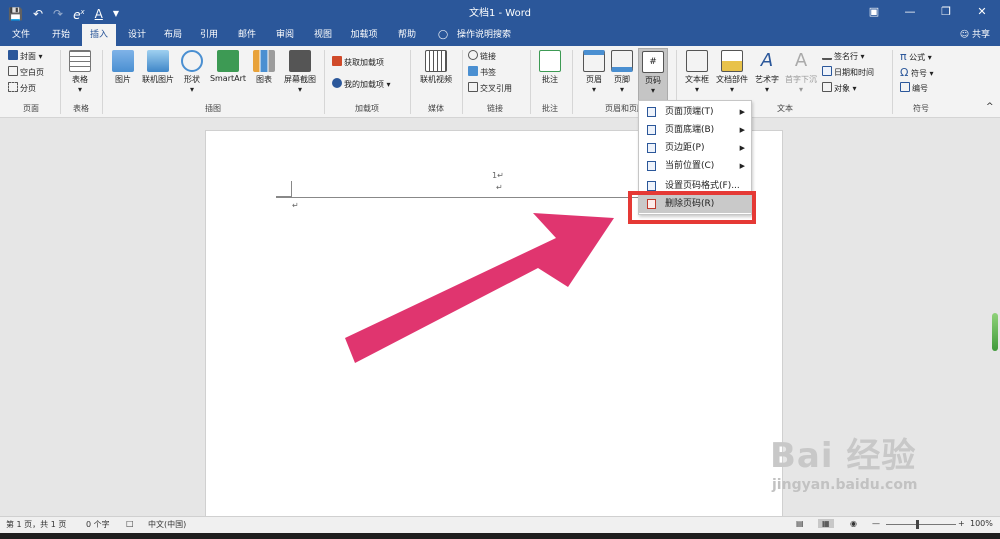  What do you see at coordinates (500, 536) in the screenshot?
I see `taskbar` at bounding box center [500, 536].